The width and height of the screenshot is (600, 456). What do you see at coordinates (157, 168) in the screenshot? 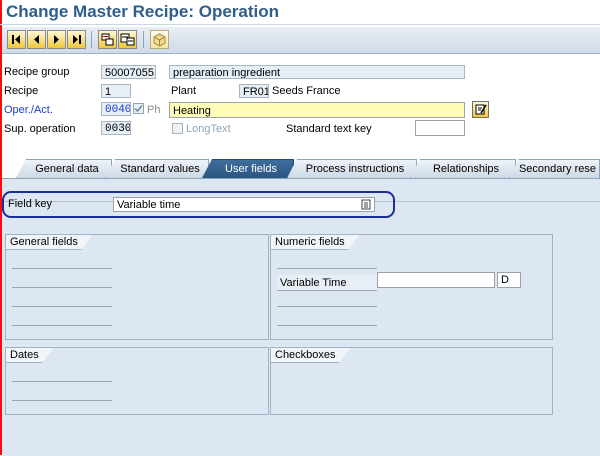
I see `tab-standard-values: Standard values` at bounding box center [157, 168].